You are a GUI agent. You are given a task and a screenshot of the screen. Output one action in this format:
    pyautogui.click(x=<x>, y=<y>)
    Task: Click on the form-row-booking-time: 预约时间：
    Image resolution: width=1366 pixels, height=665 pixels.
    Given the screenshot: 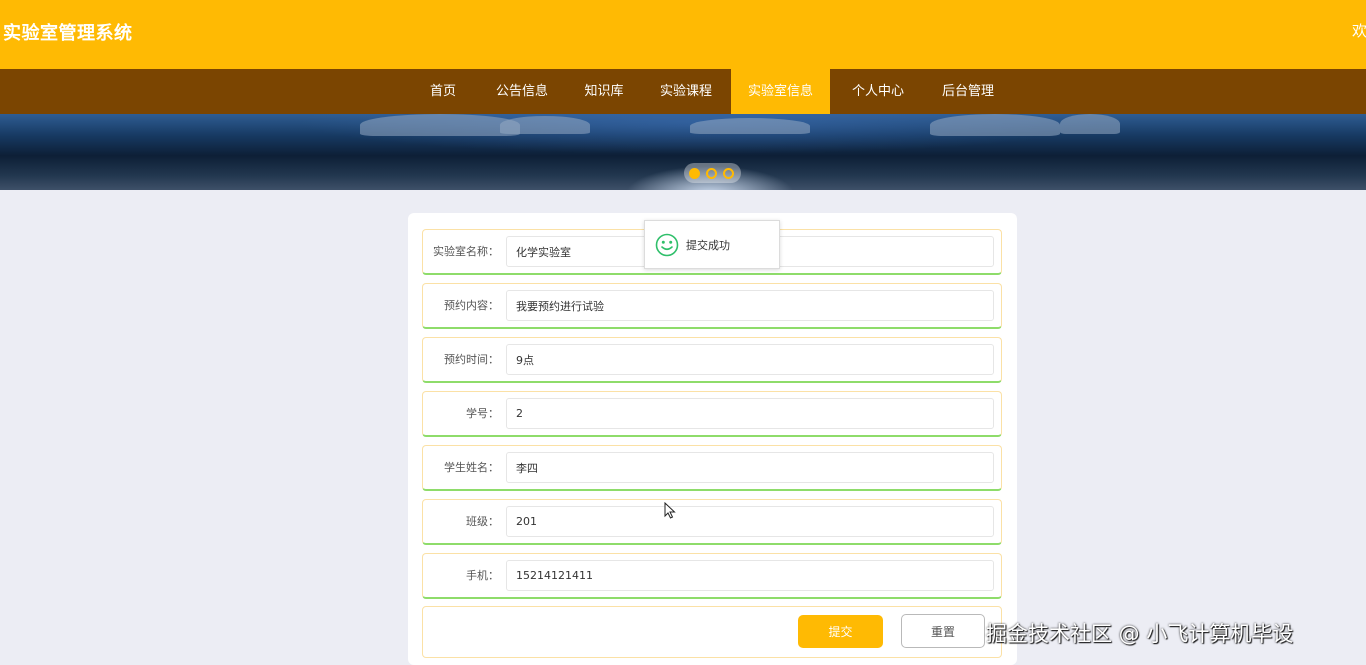 What is the action you would take?
    pyautogui.click(x=712, y=360)
    